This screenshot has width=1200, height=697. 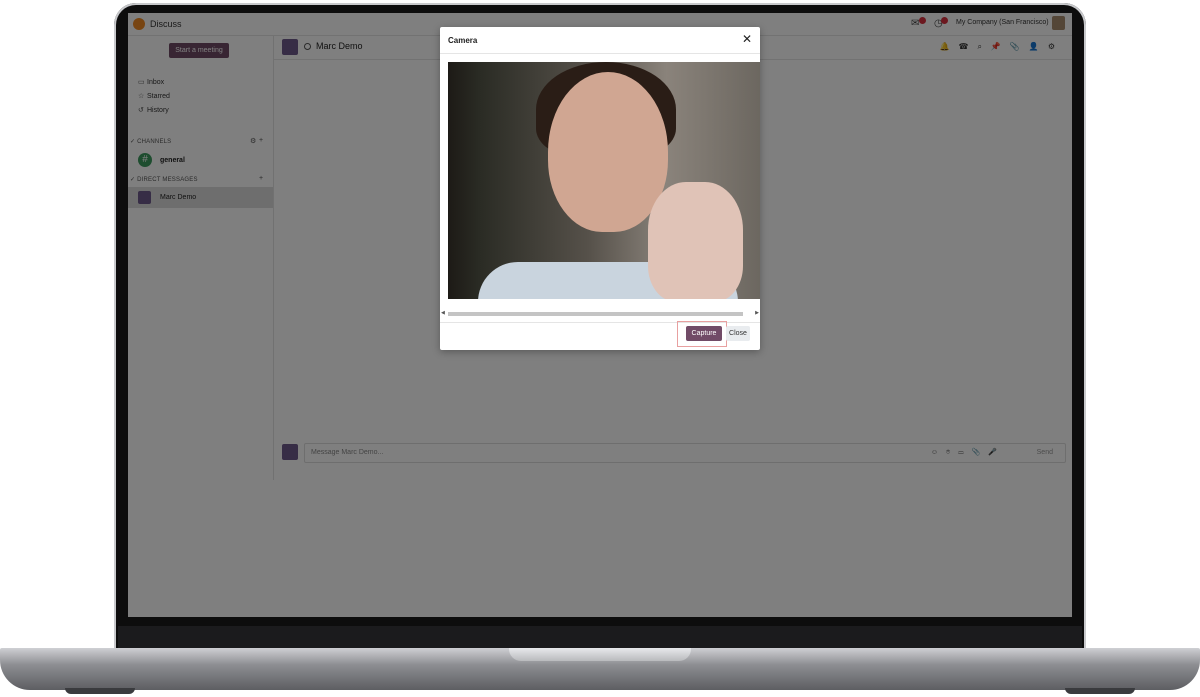 I want to click on divider, so click(x=600, y=53).